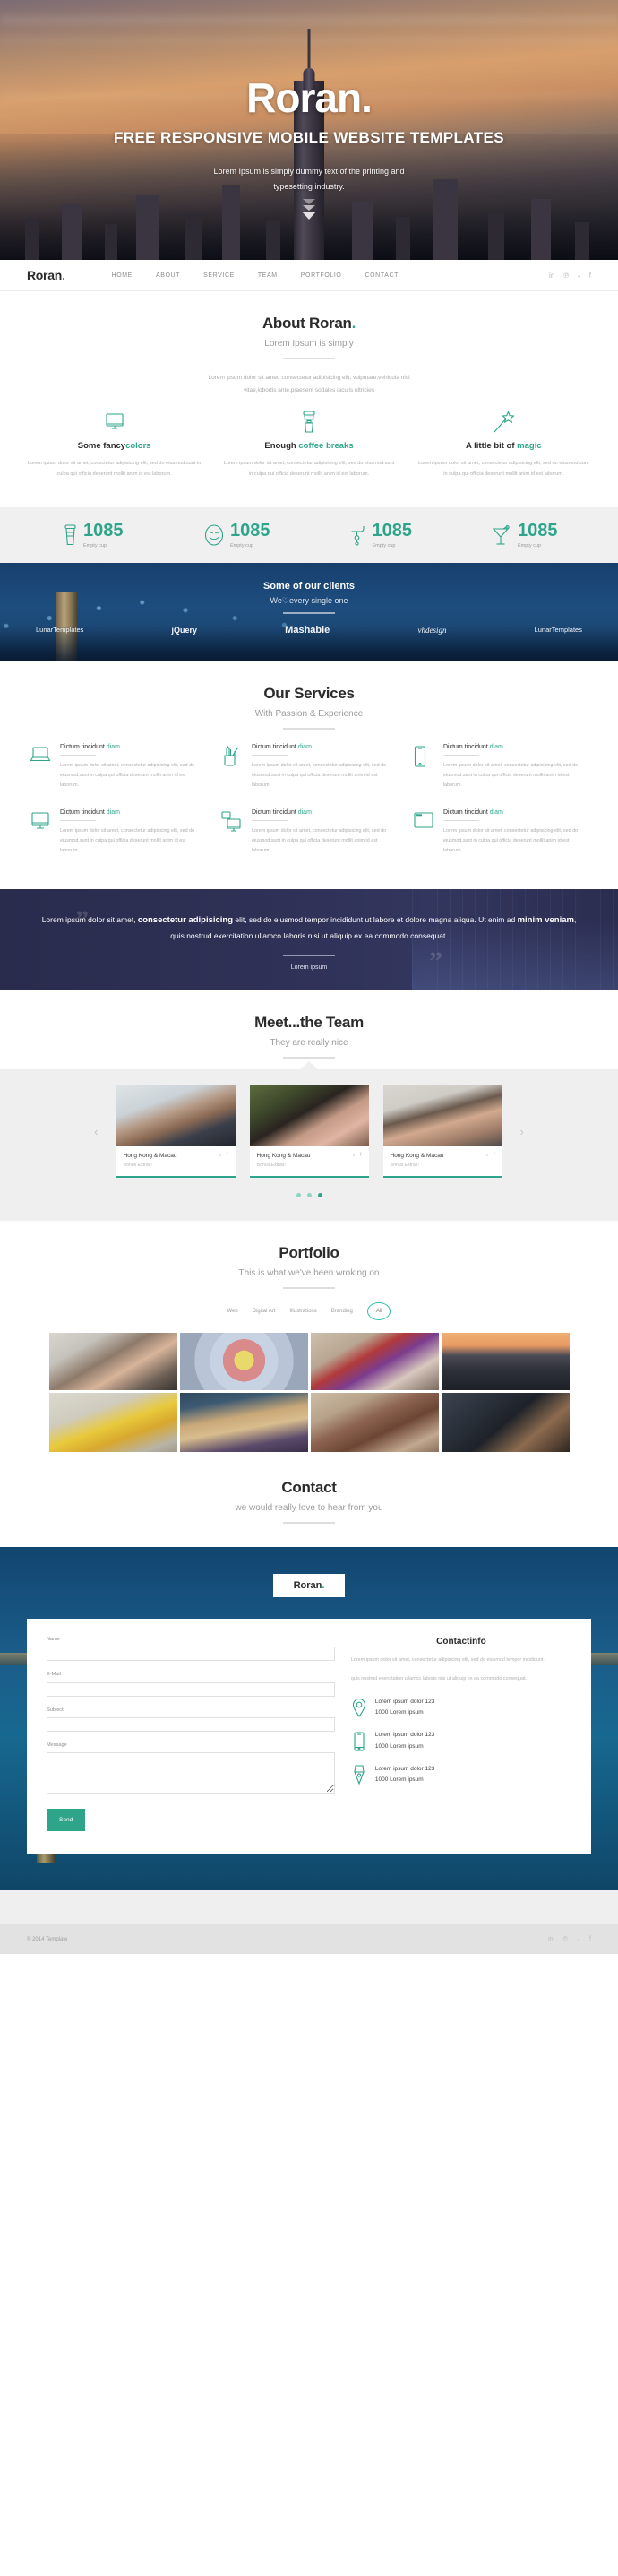 The image size is (618, 2576). I want to click on carousel-prev-arrow: ‹, so click(95, 1131).